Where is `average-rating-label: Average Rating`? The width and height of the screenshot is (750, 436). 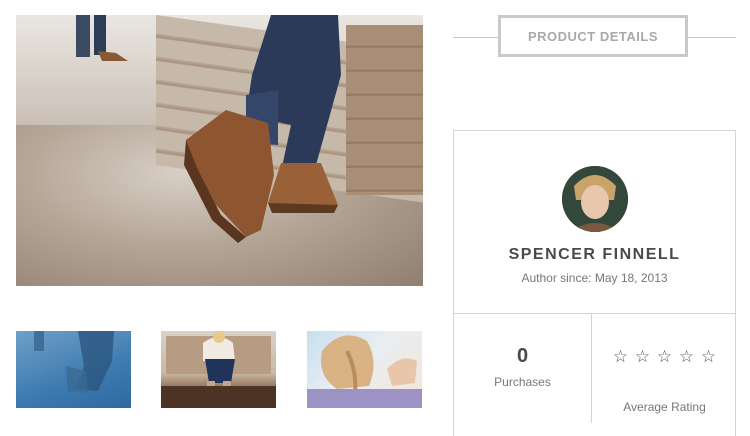 average-rating-label: Average Rating is located at coordinates (664, 407).